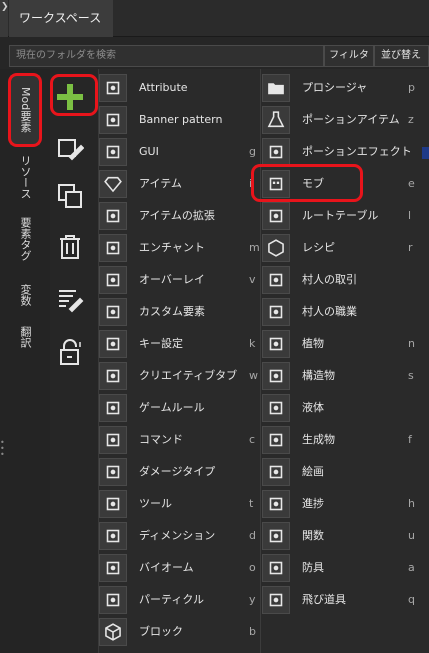  What do you see at coordinates (161, 343) in the screenshot?
I see `menu-item-label: キー設定` at bounding box center [161, 343].